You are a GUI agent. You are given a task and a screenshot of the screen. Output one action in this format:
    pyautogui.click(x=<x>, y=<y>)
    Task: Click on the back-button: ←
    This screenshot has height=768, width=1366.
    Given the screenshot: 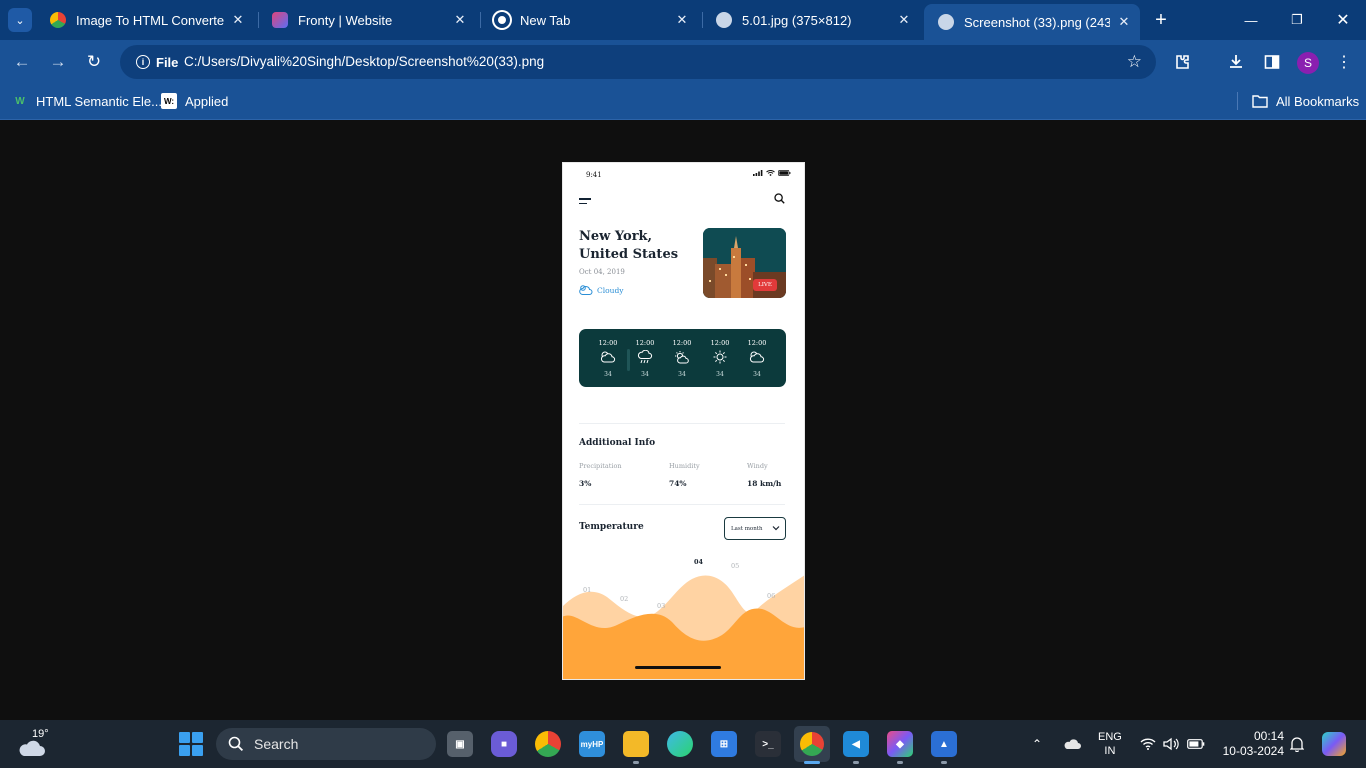 What is the action you would take?
    pyautogui.click(x=22, y=62)
    